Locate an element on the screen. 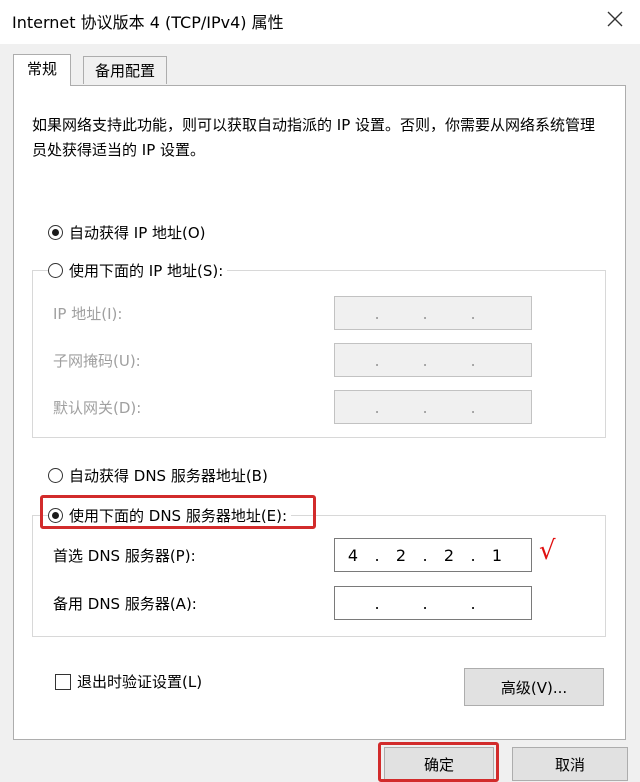 The height and width of the screenshot is (782, 640). tab-general: 常规 is located at coordinates (42, 70).